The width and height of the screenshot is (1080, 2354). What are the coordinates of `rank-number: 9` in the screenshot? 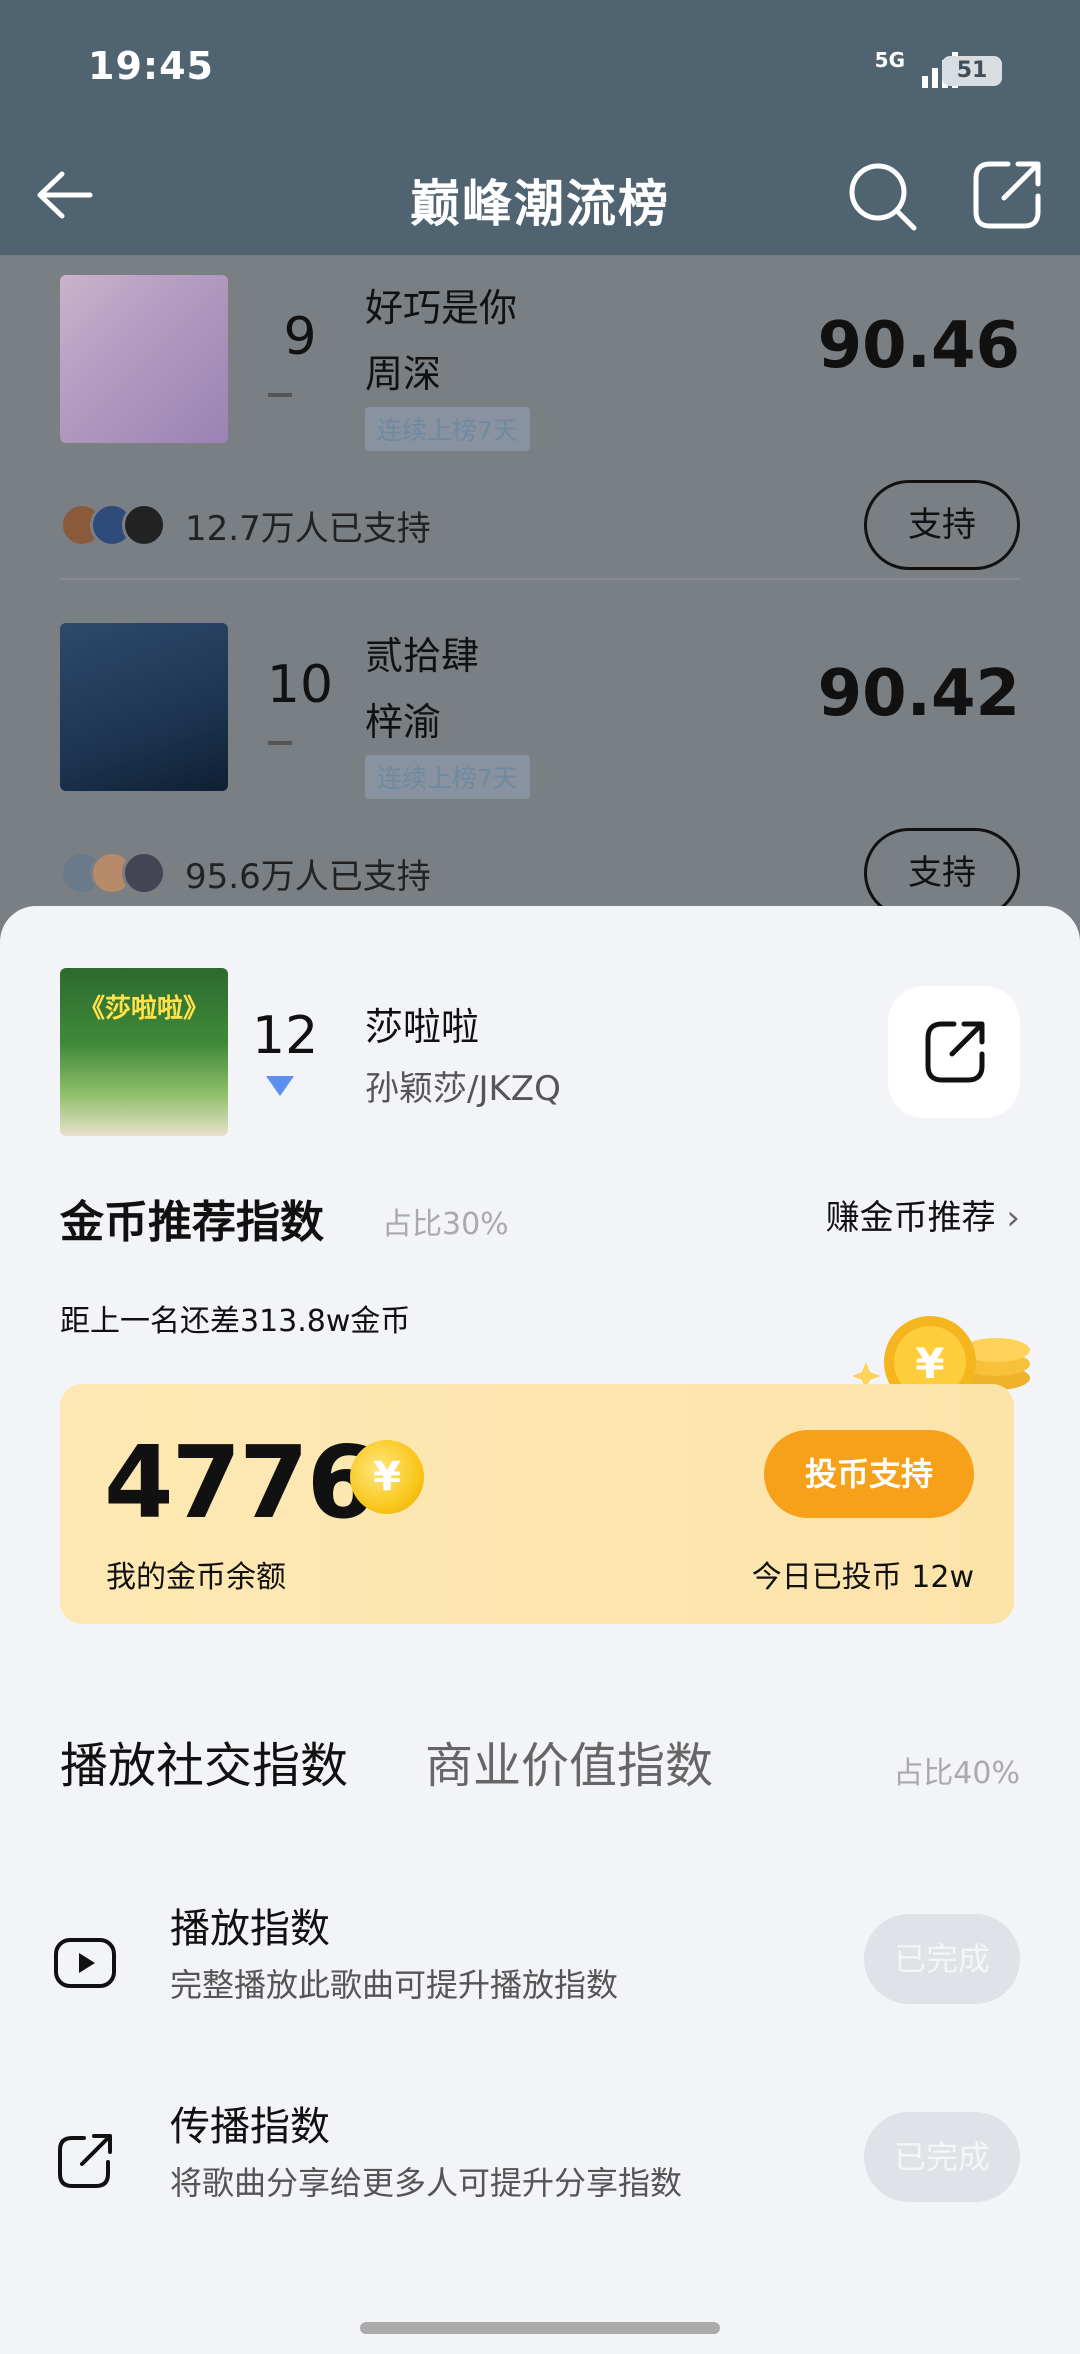 It's located at (300, 337).